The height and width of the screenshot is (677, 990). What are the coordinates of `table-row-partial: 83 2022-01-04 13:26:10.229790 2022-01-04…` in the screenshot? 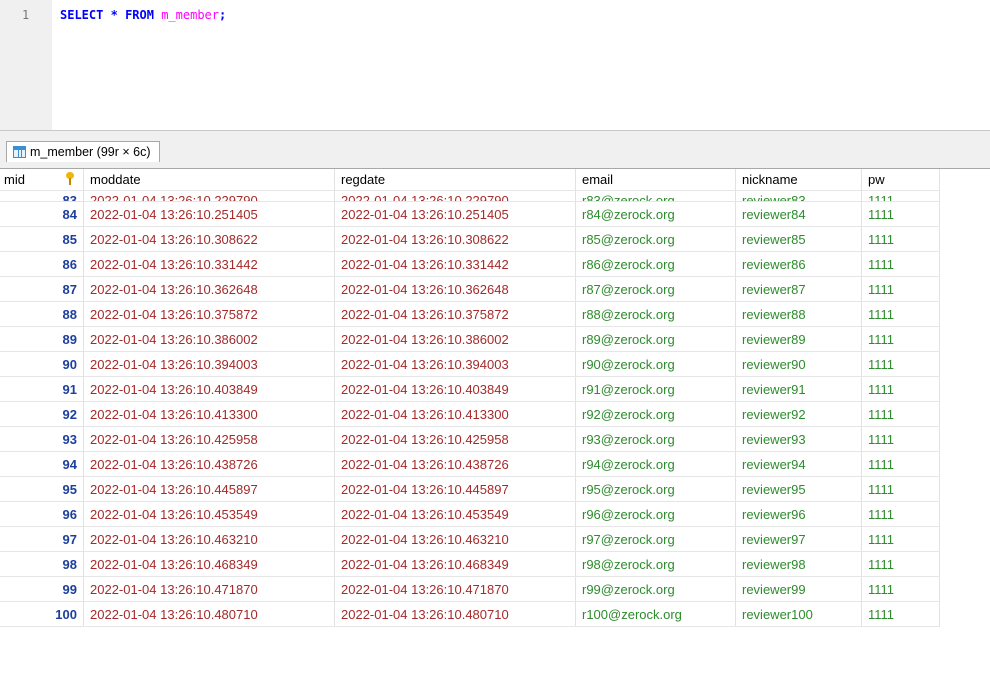 It's located at (470, 196).